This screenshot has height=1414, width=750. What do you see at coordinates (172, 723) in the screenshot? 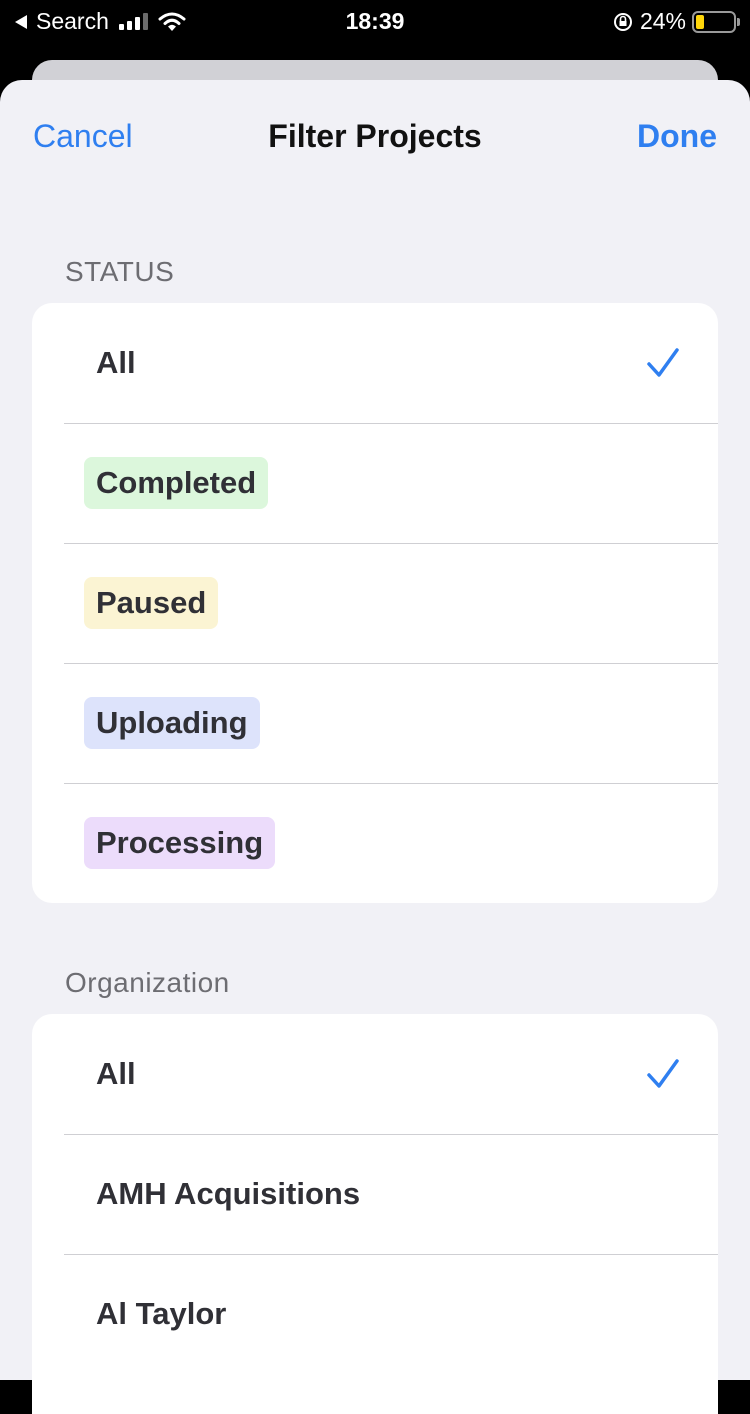
I see `status-pill-uploading: Uploading` at bounding box center [172, 723].